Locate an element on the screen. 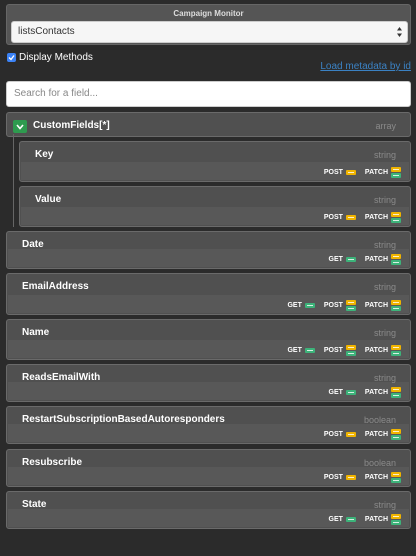 The image size is (416, 556). field-row: Date string GET PATCH is located at coordinates (208, 250).